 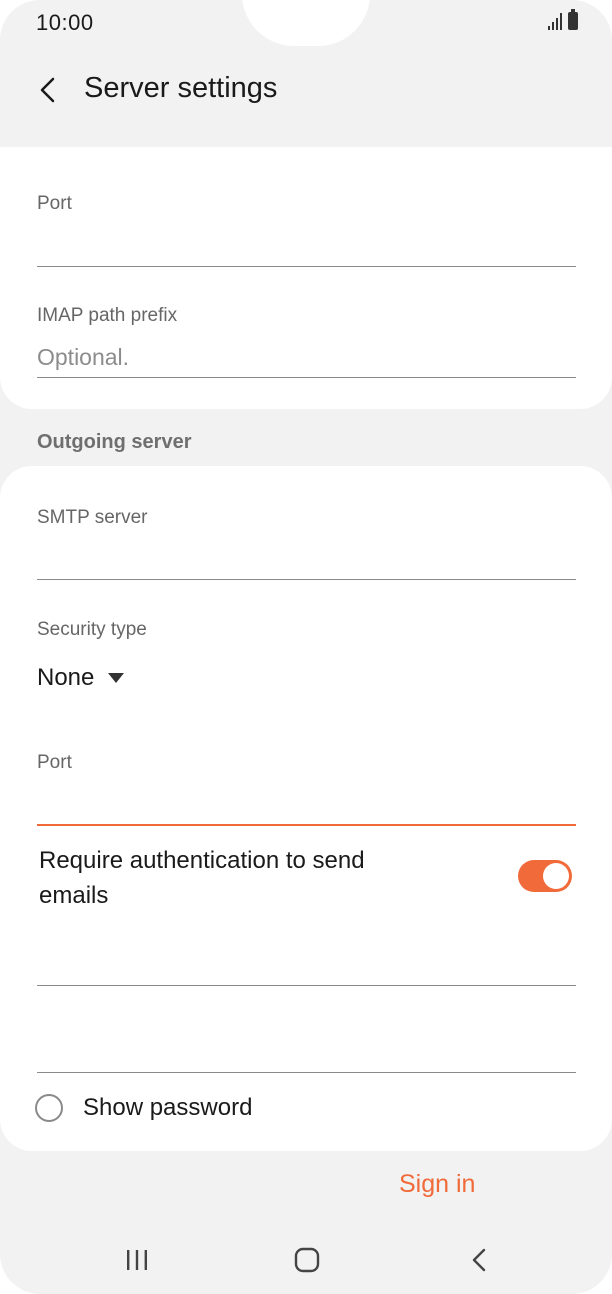 I want to click on home-icon, so click(x=307, y=1260).